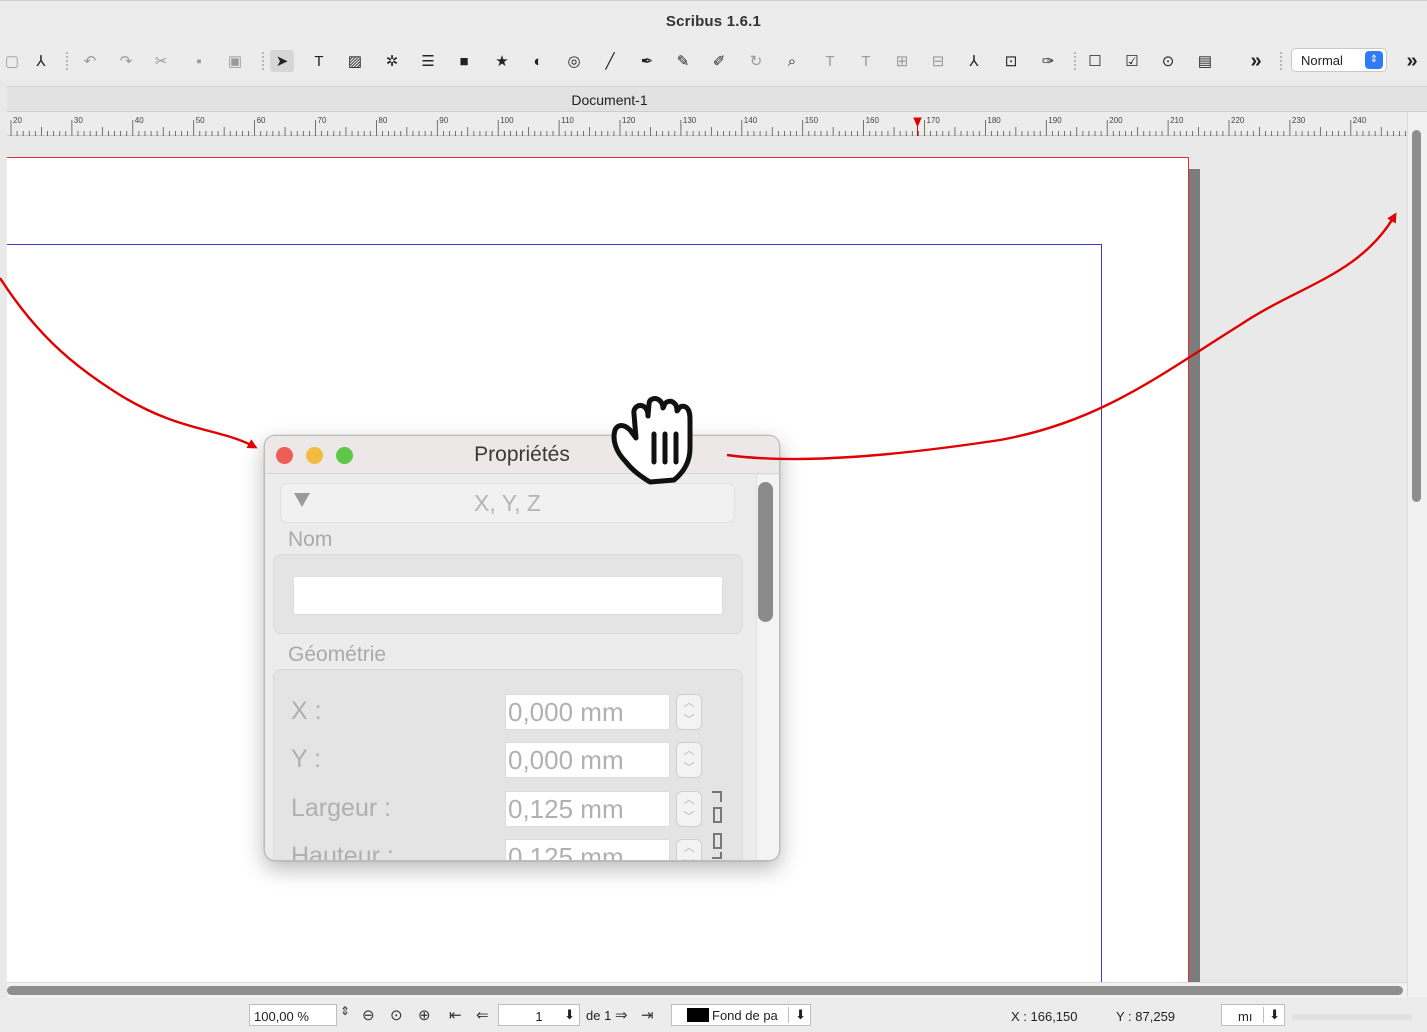 This screenshot has width=1427, height=1032. Describe the element at coordinates (322, 120) in the screenshot. I see `ruler-label: 70` at that location.